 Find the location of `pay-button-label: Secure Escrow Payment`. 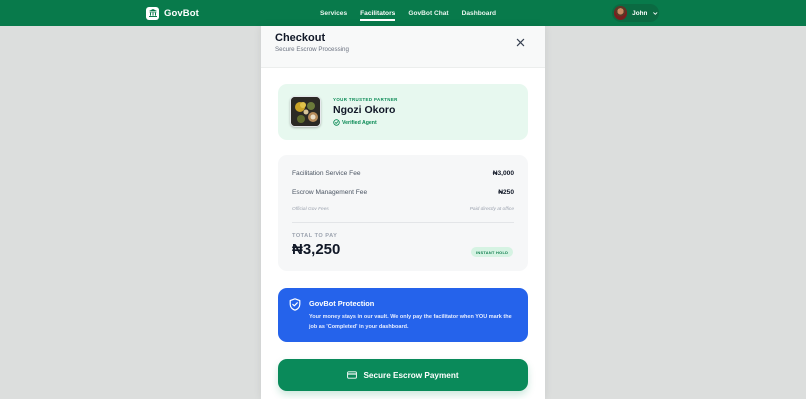

pay-button-label: Secure Escrow Payment is located at coordinates (411, 375).